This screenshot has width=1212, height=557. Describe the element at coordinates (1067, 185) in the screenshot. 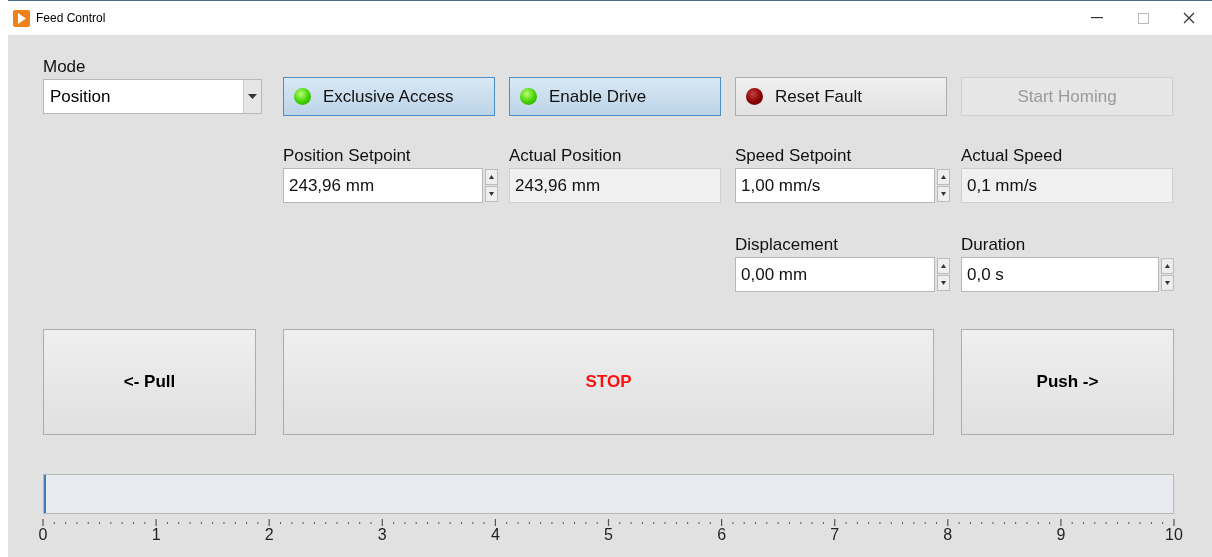

I see `readout-field: 0,1 mm/s` at that location.